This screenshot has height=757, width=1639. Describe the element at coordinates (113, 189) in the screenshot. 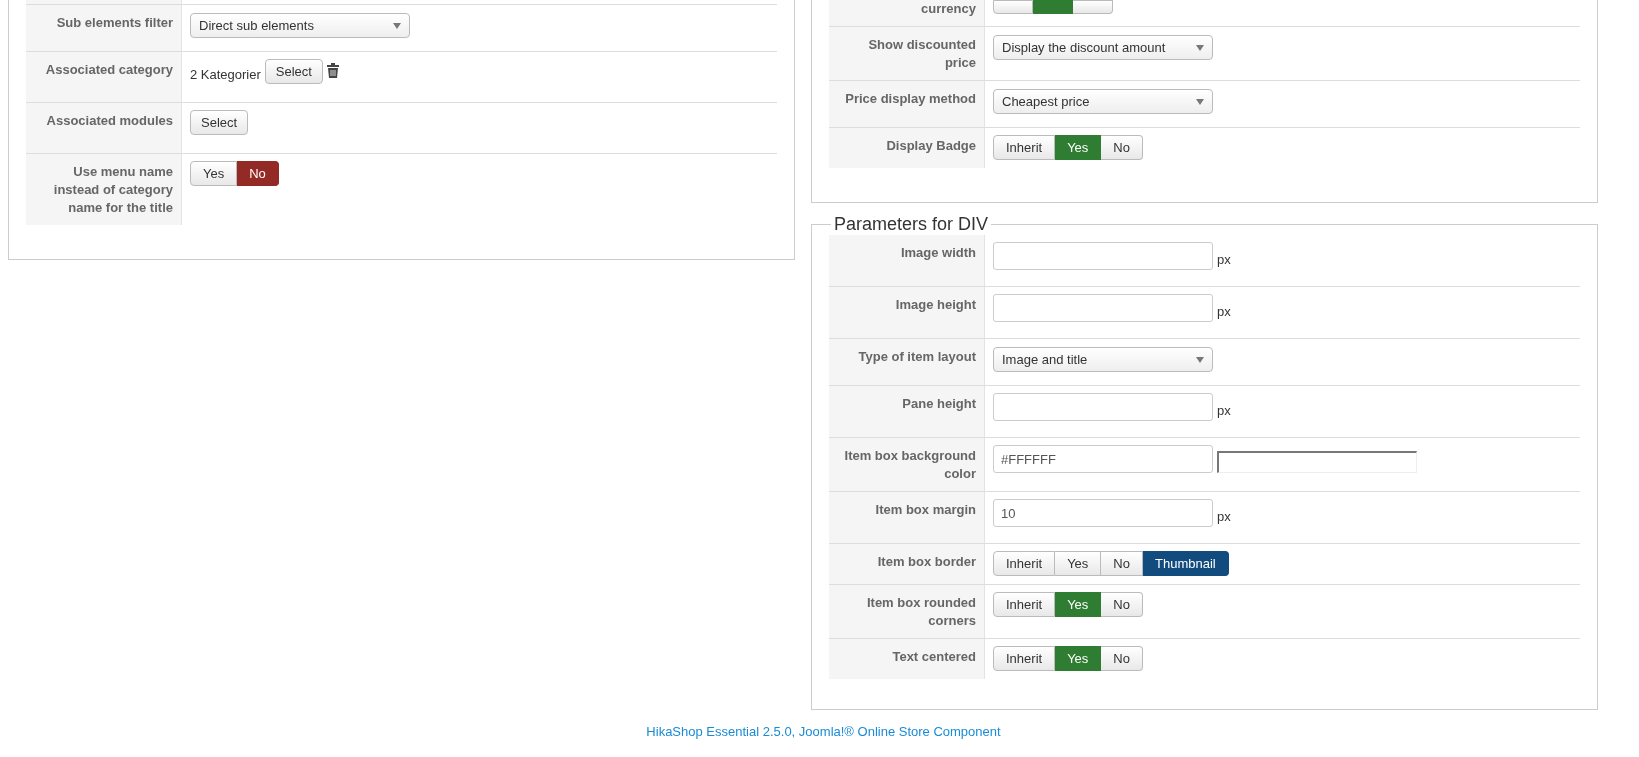

I see `field-label: Use menu name instead of category name for the title` at that location.